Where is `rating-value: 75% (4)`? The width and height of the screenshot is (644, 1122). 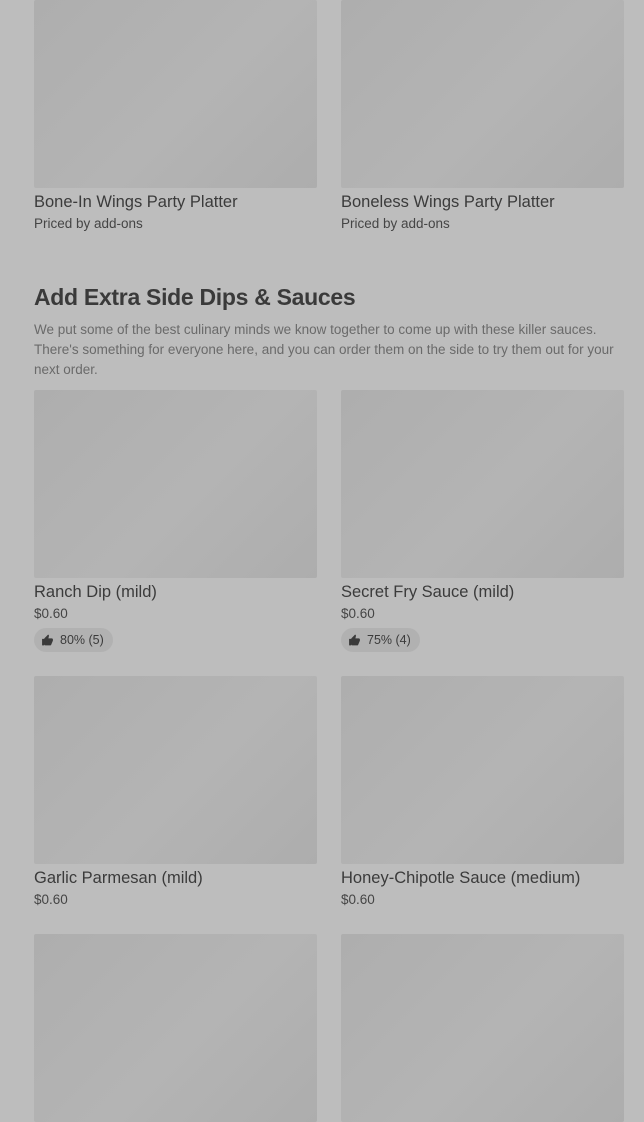
rating-value: 75% (4) is located at coordinates (389, 640).